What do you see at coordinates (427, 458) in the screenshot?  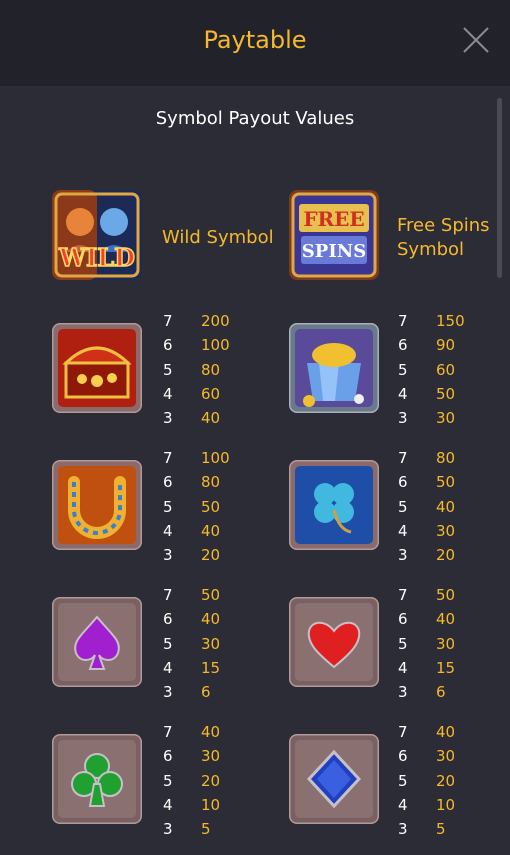 I see `pay-row: 7 80` at bounding box center [427, 458].